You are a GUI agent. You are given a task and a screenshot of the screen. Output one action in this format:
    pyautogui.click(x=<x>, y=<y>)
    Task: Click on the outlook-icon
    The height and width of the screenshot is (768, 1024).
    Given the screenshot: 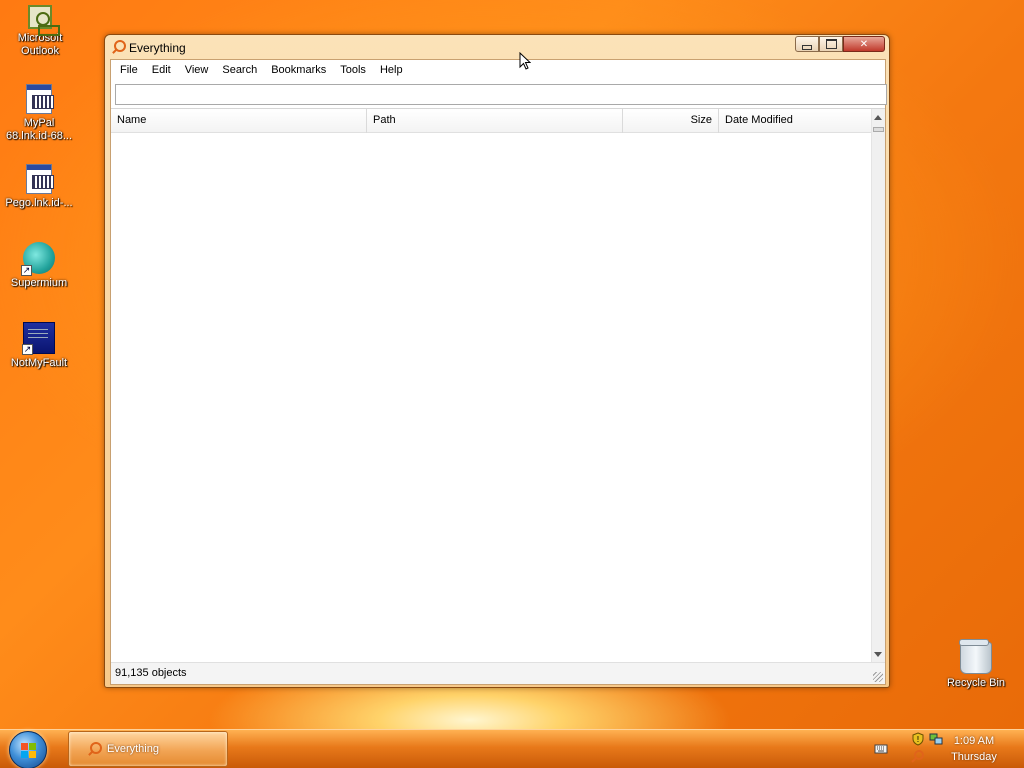 What is the action you would take?
    pyautogui.click(x=44, y=20)
    